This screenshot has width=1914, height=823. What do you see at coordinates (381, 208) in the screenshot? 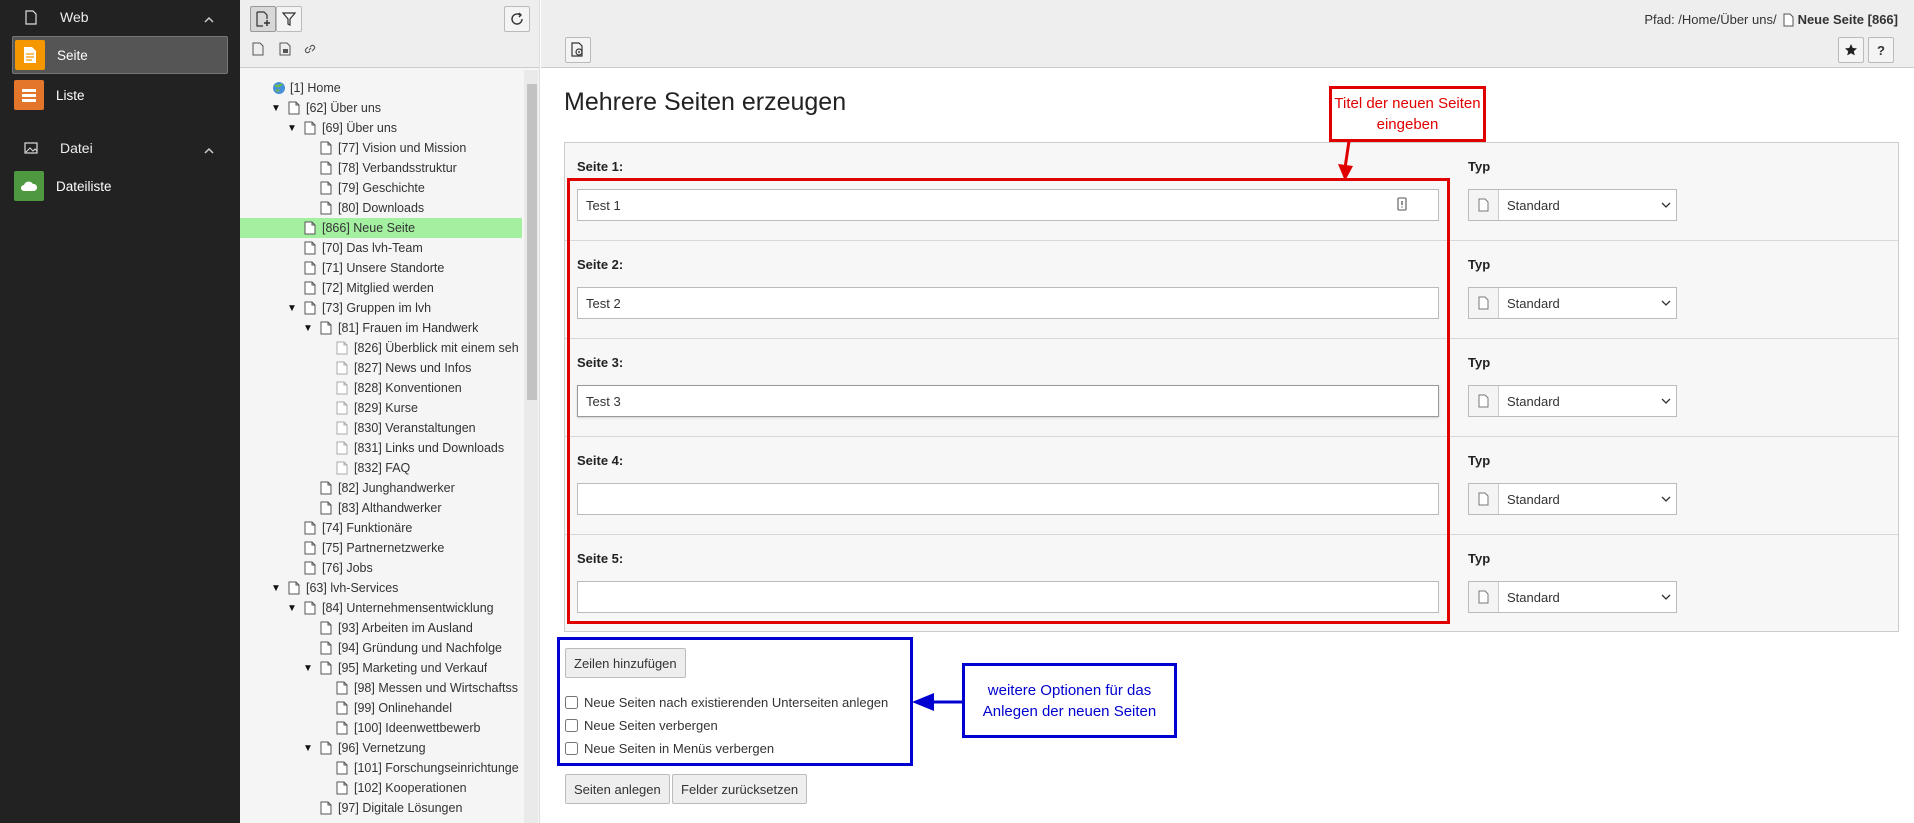
I see `tree-node-label: [80] Downloads` at bounding box center [381, 208].